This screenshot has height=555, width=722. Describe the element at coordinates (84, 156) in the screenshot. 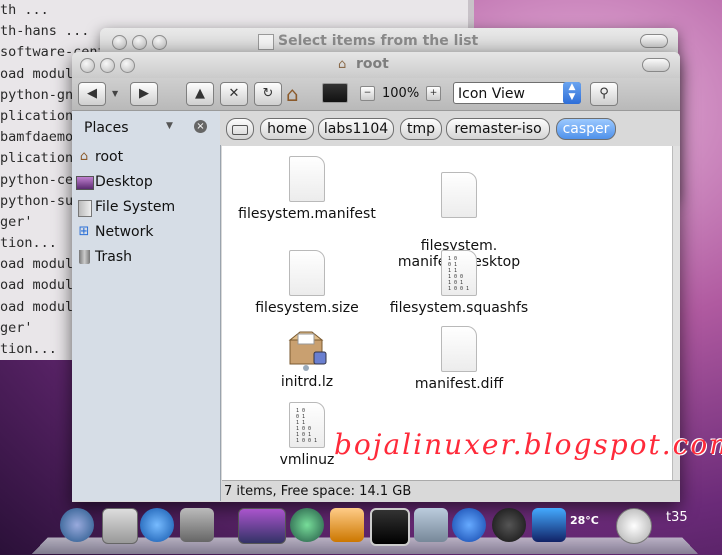

I see `home-icon: ⌂` at that location.